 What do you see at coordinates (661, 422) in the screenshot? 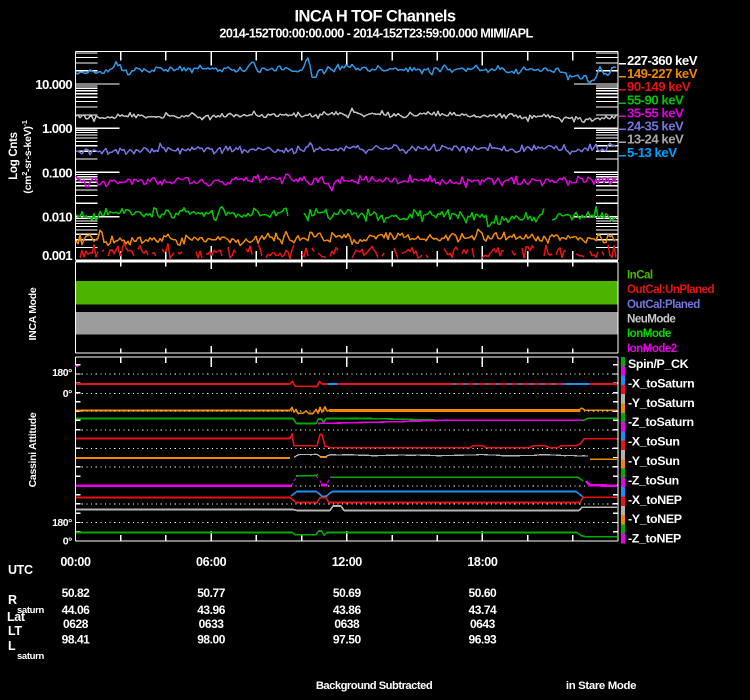
I see `svg-text: -Z_toSaturn` at bounding box center [661, 422].